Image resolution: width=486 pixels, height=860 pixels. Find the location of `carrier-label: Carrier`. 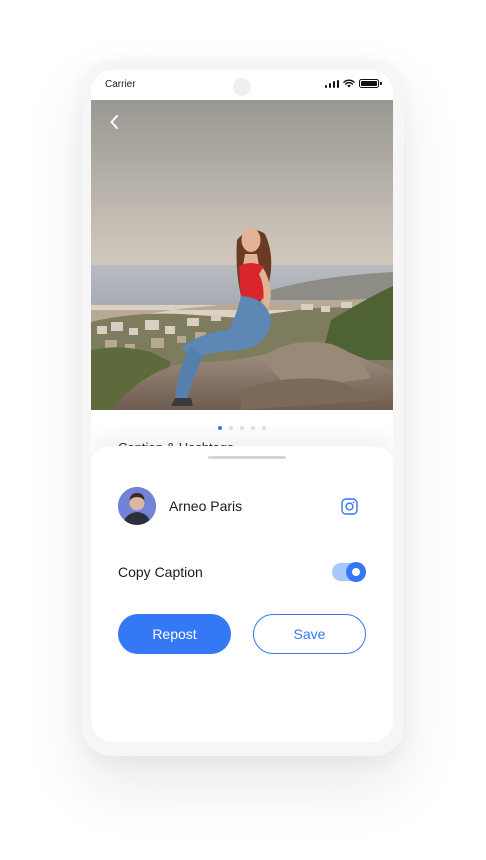

carrier-label: Carrier is located at coordinates (120, 84).